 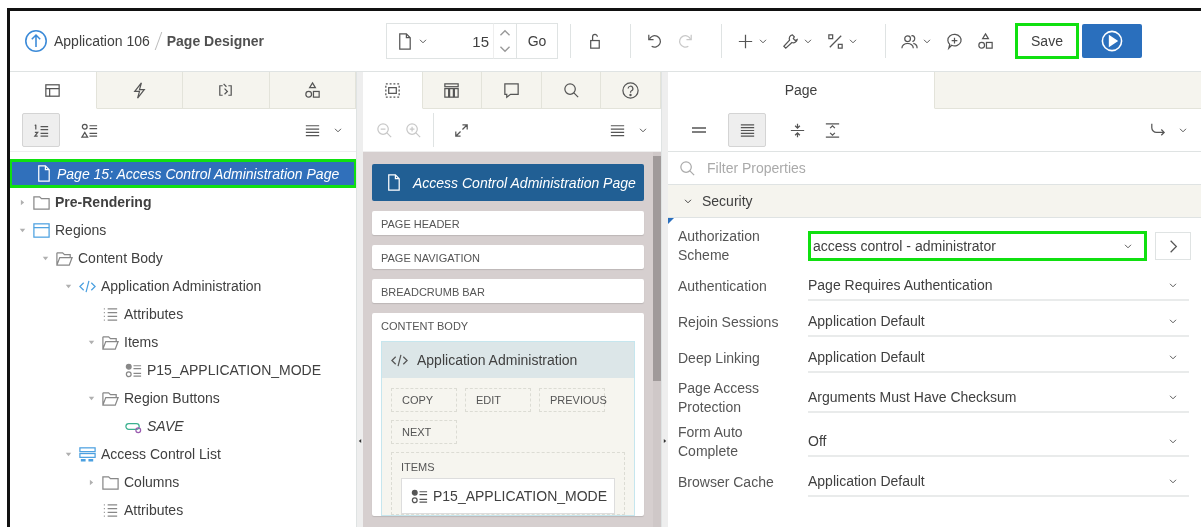 What do you see at coordinates (41, 230) in the screenshot?
I see `region-icon` at bounding box center [41, 230].